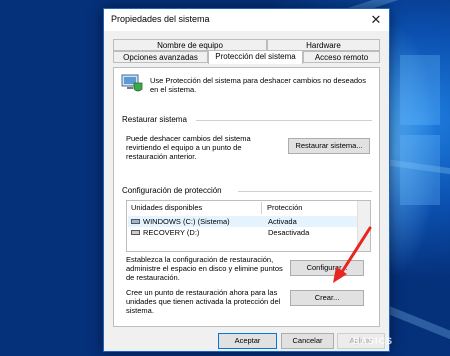 Image resolution: width=450 pixels, height=356 pixels. Describe the element at coordinates (154, 119) in the screenshot. I see `restore-heading: Restaurar sistema` at that location.